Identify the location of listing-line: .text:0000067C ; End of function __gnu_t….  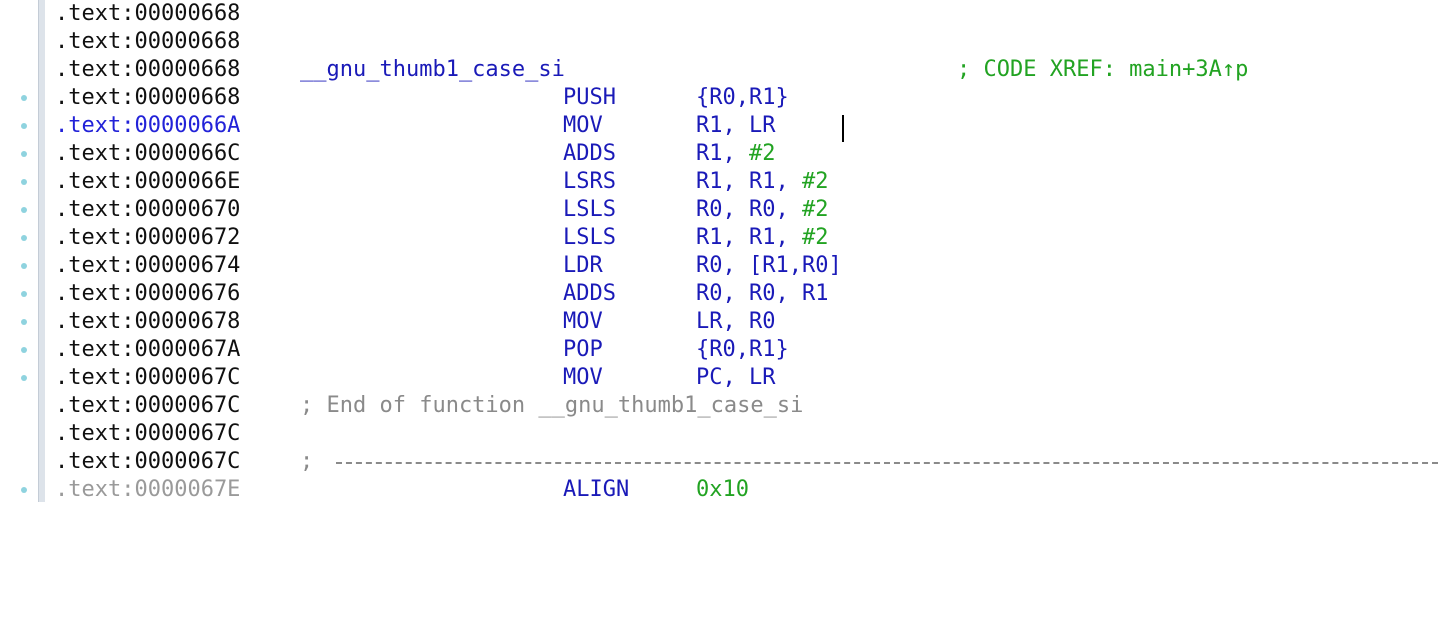
(719, 406).